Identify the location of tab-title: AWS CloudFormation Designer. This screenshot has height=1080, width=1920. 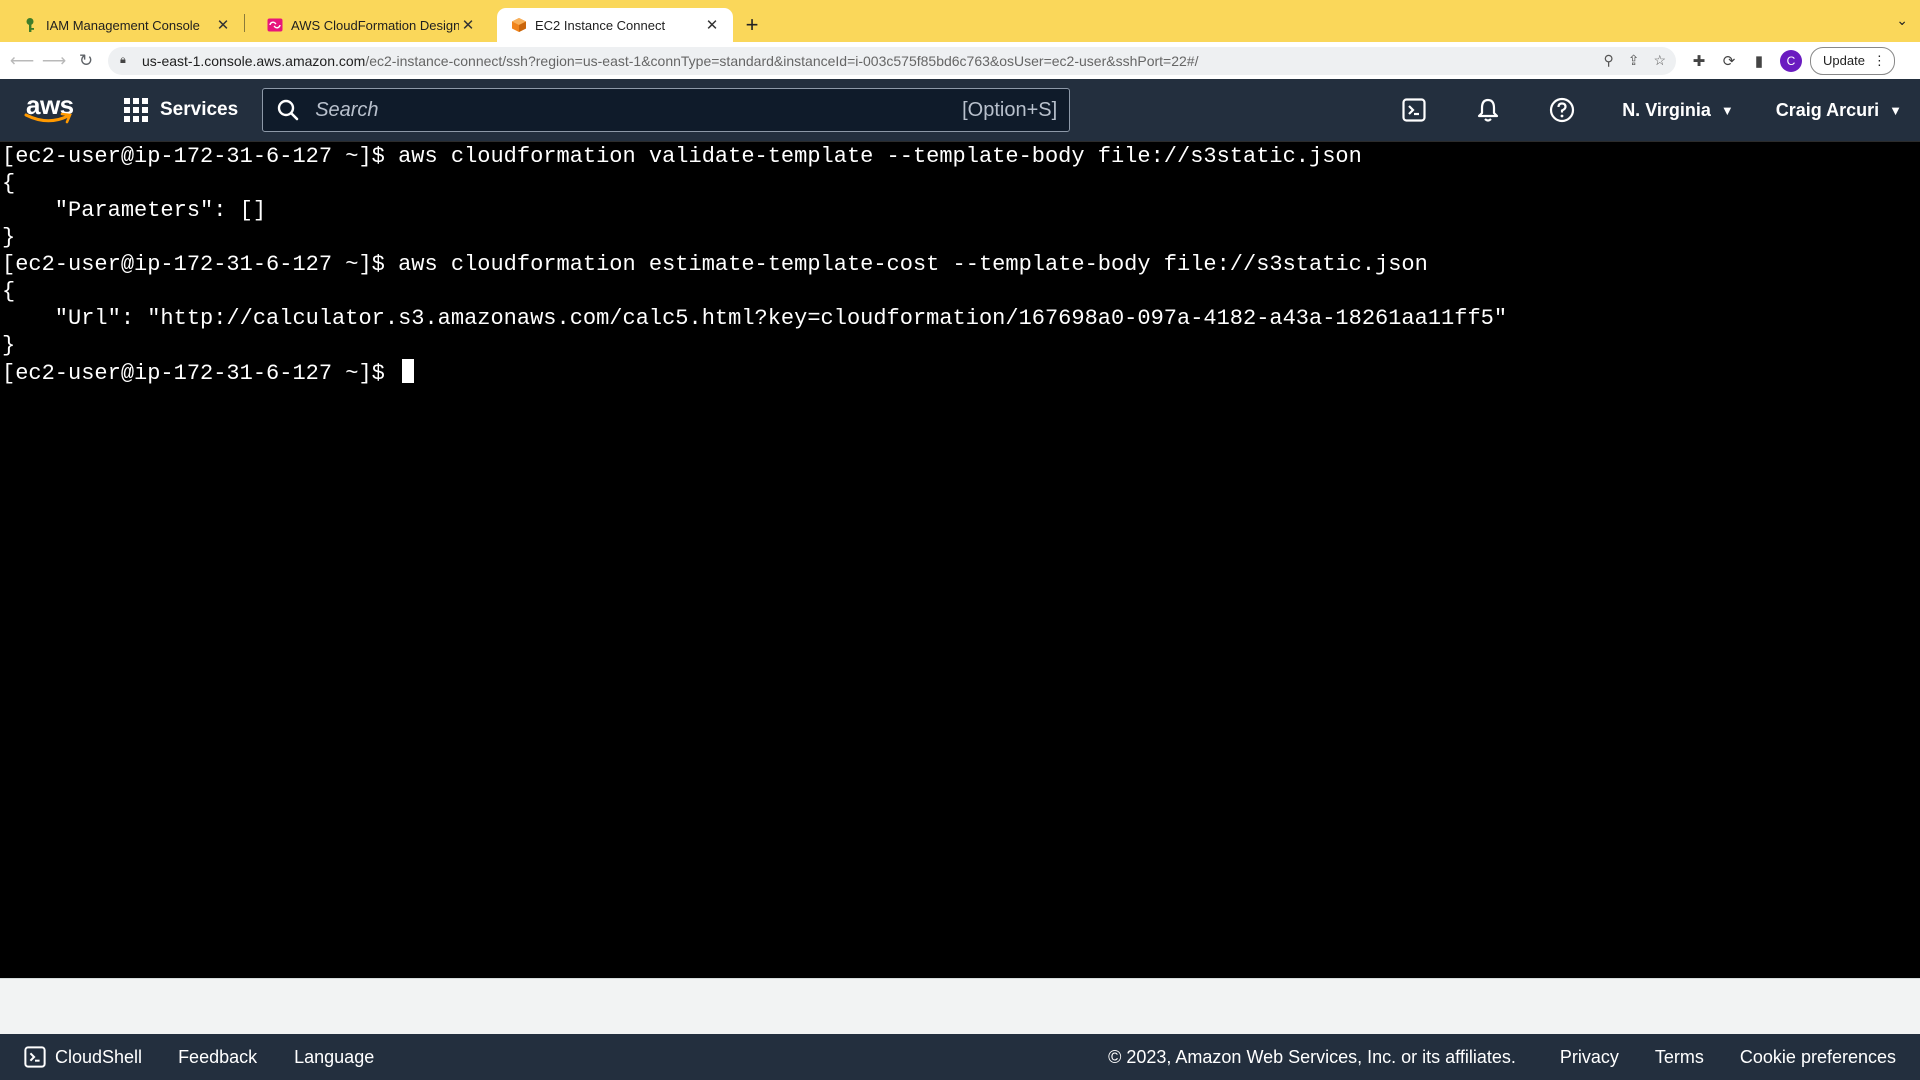
(375, 25).